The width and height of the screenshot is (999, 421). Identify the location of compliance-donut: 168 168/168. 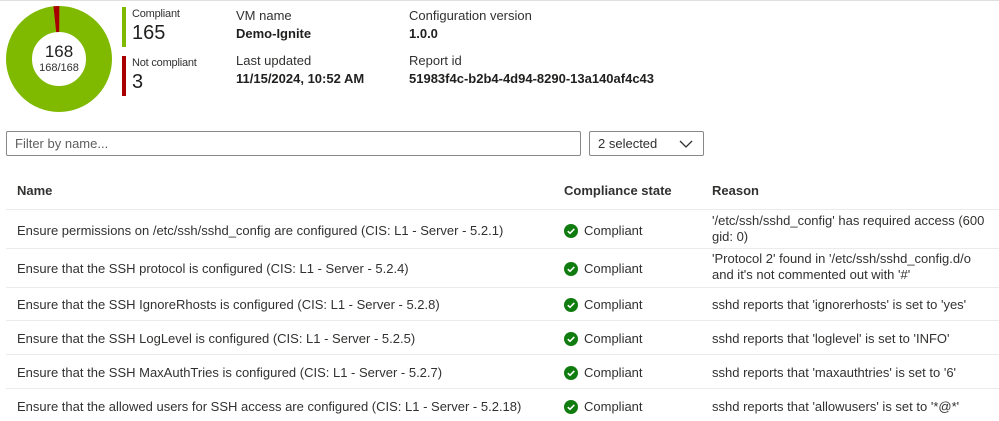
(59, 59).